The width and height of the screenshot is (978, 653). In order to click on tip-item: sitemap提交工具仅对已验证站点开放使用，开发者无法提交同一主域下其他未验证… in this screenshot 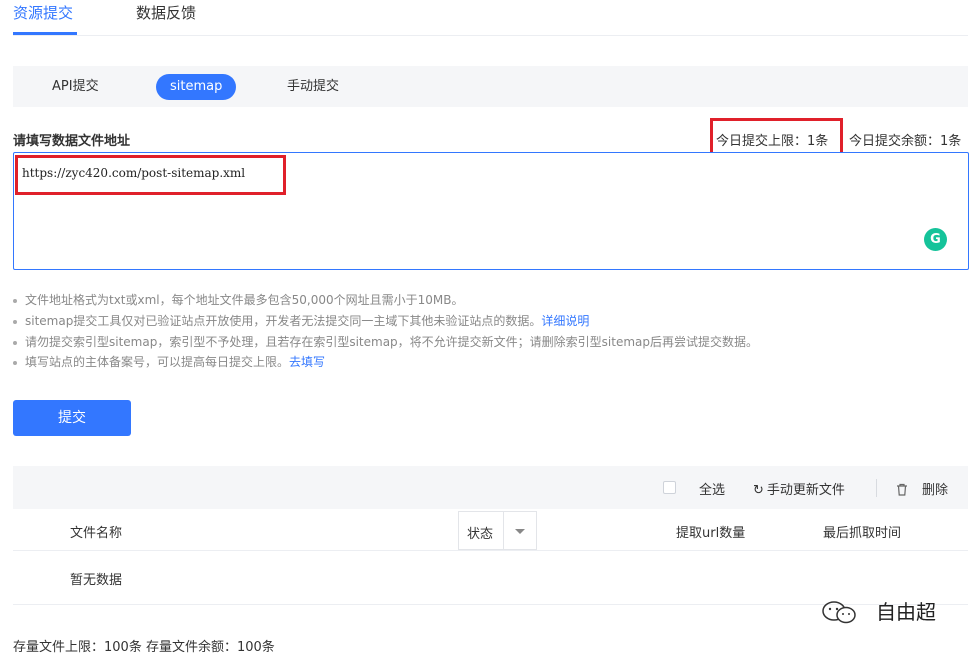, I will do `click(301, 320)`.